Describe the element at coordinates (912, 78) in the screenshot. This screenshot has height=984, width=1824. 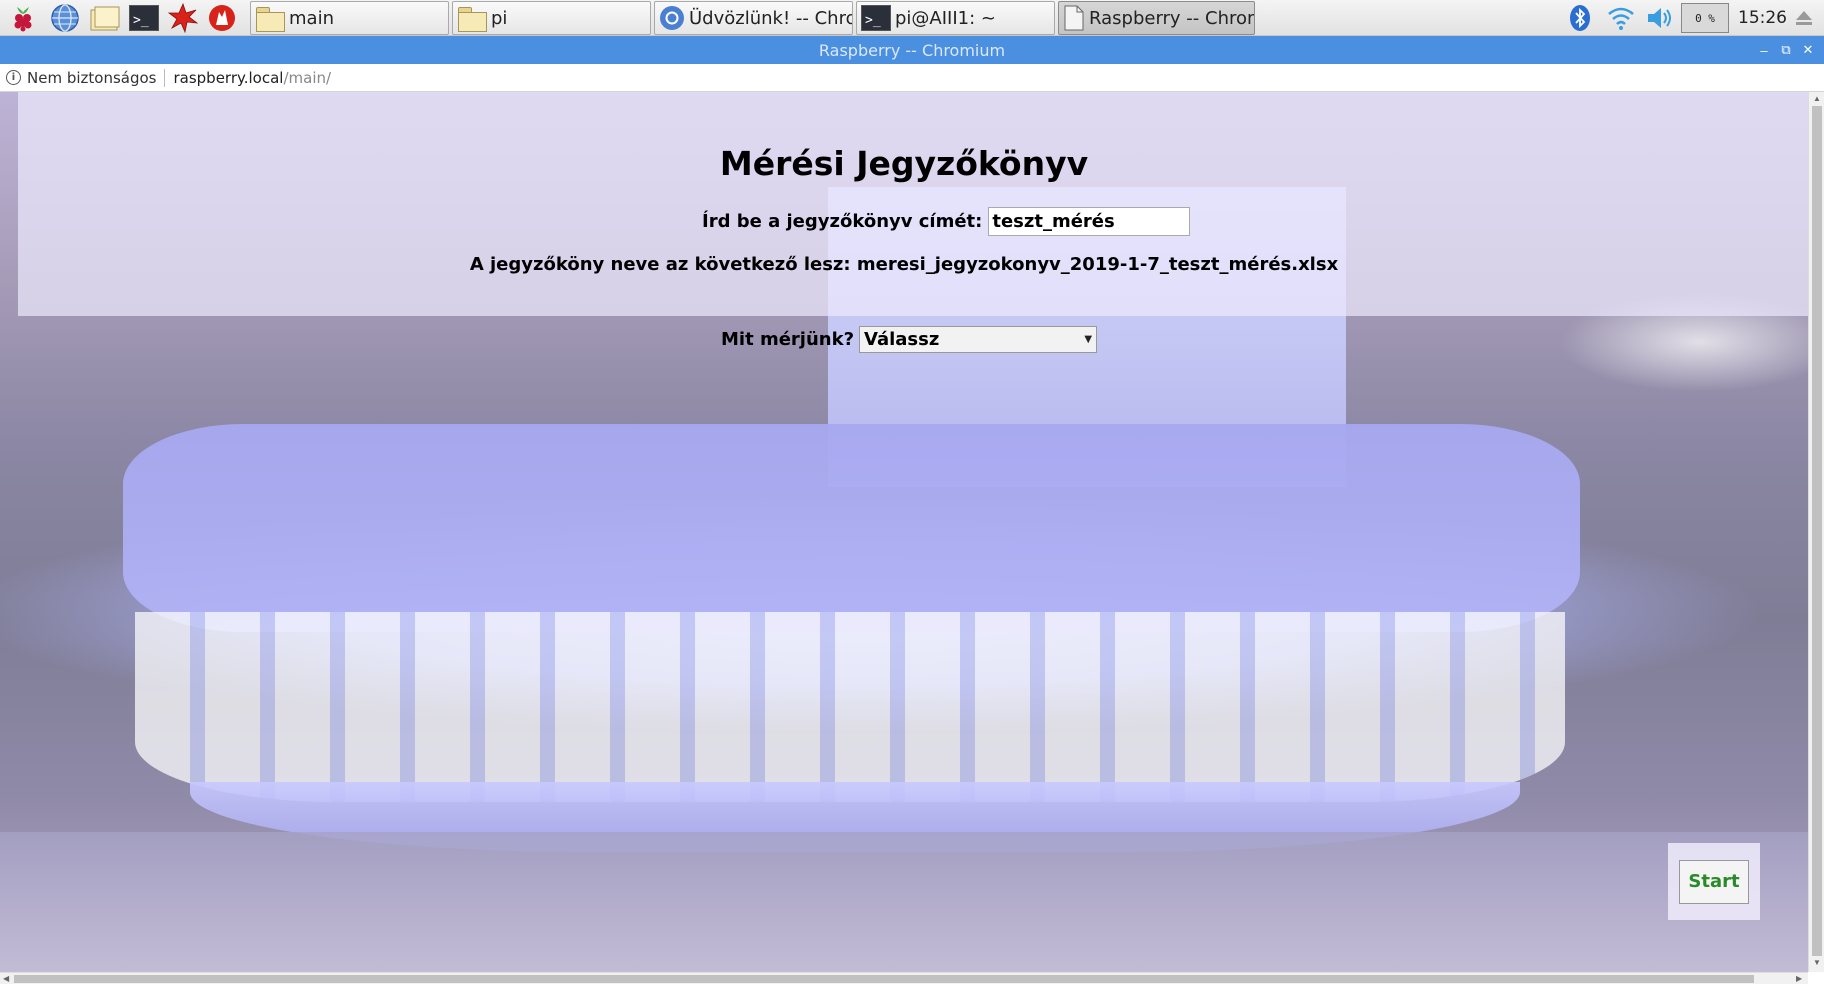
I see `address-bar: i Nem biztonságos raspberry.local/main/` at that location.